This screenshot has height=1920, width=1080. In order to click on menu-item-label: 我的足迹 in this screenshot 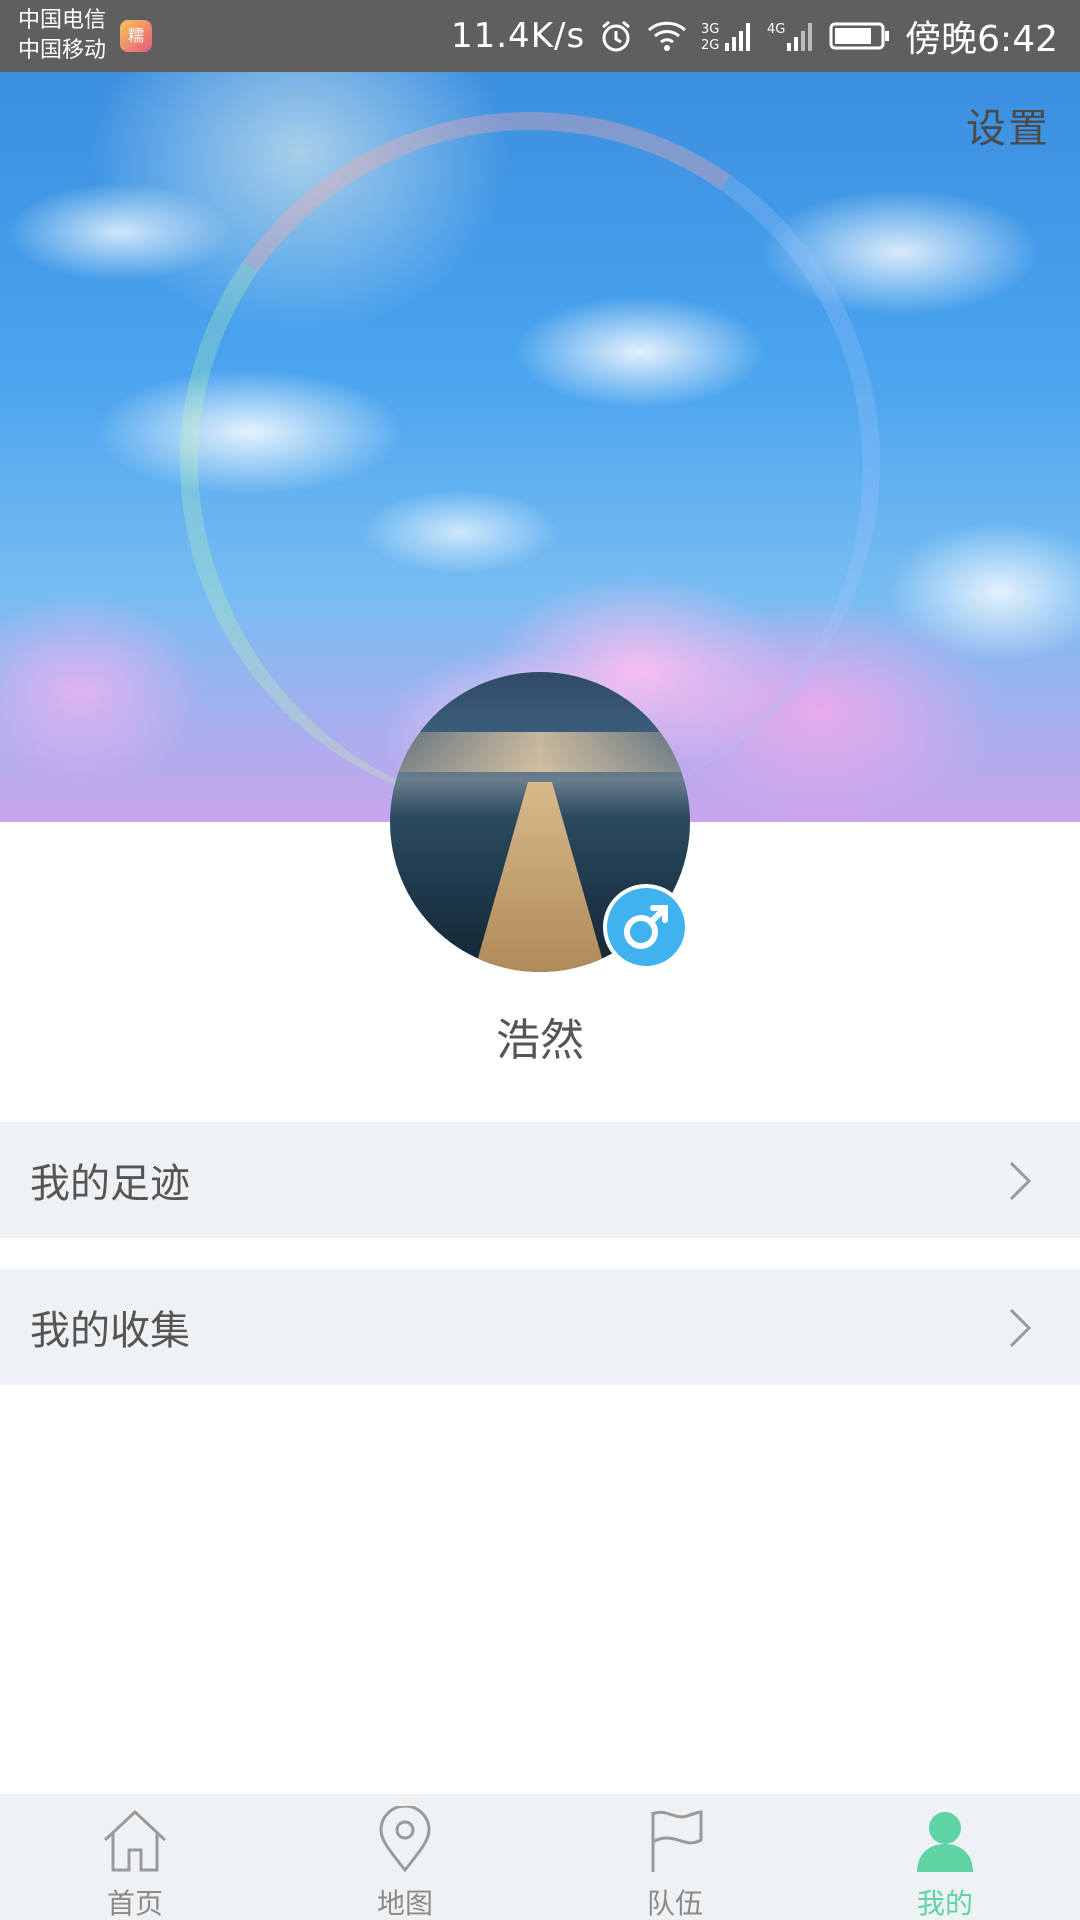, I will do `click(110, 1184)`.